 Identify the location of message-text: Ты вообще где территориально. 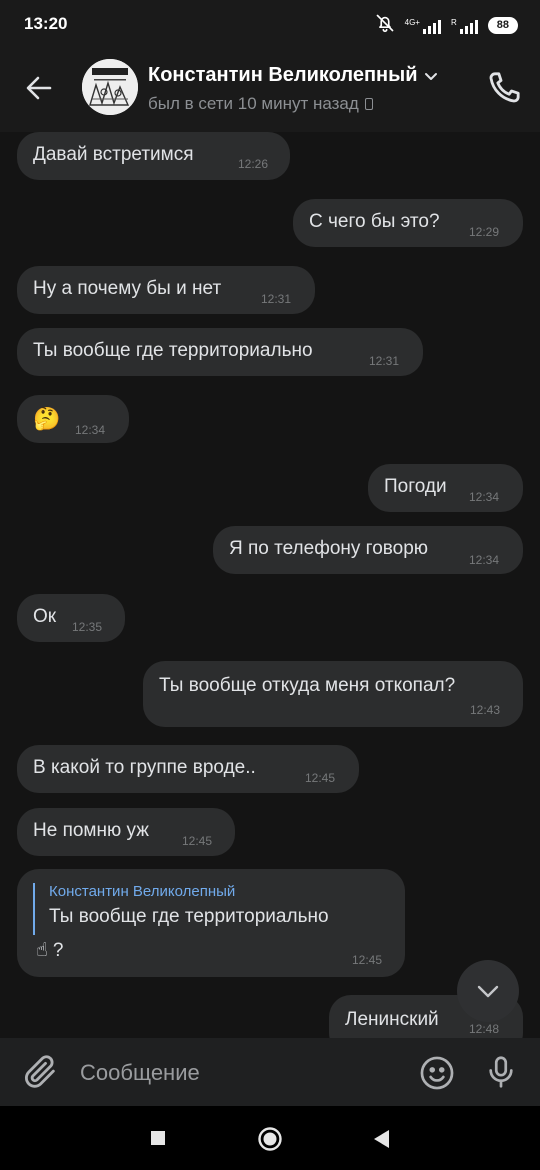
(173, 350).